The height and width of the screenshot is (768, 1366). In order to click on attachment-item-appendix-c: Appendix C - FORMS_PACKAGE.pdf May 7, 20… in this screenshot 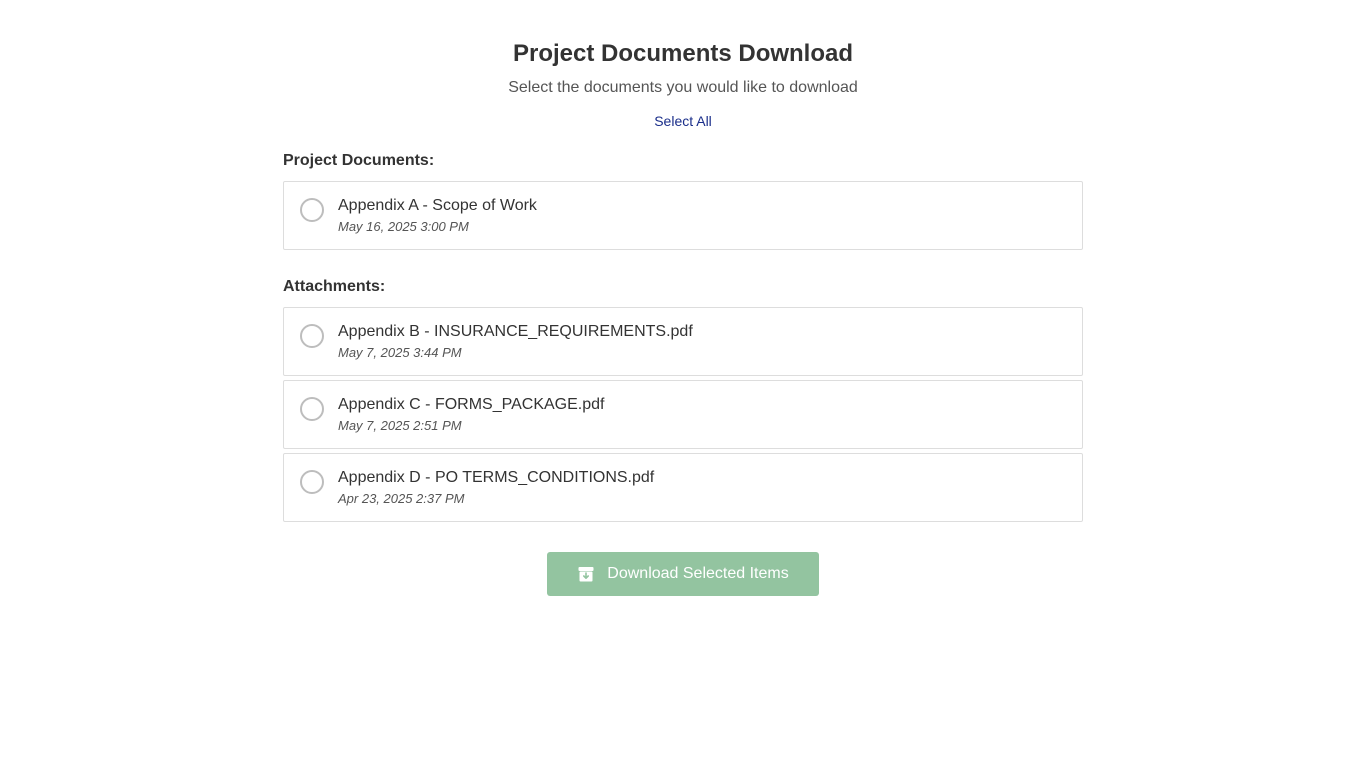, I will do `click(683, 414)`.